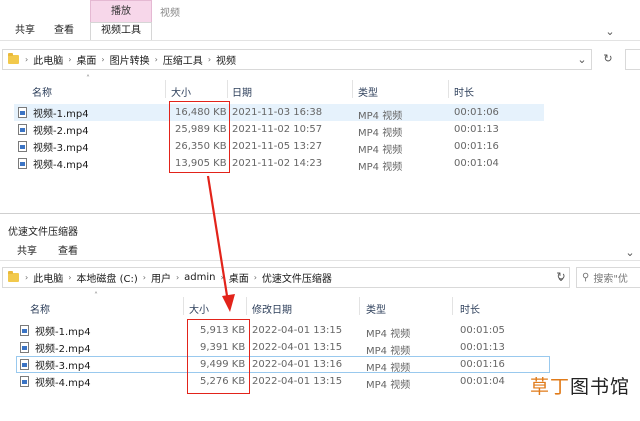 Image resolution: width=640 pixels, height=421 pixels. I want to click on annotation-arrow, so click(220, 243).